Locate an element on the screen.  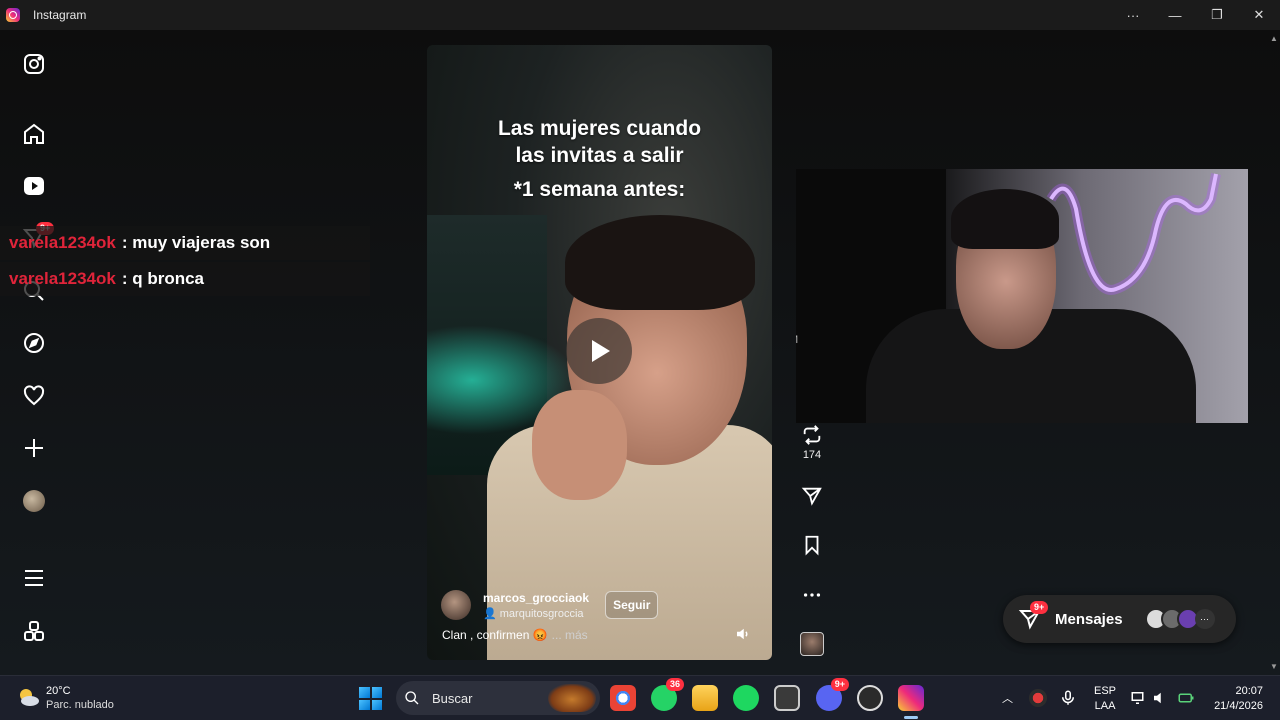
minimize-button: — is located at coordinates (1175, 15).